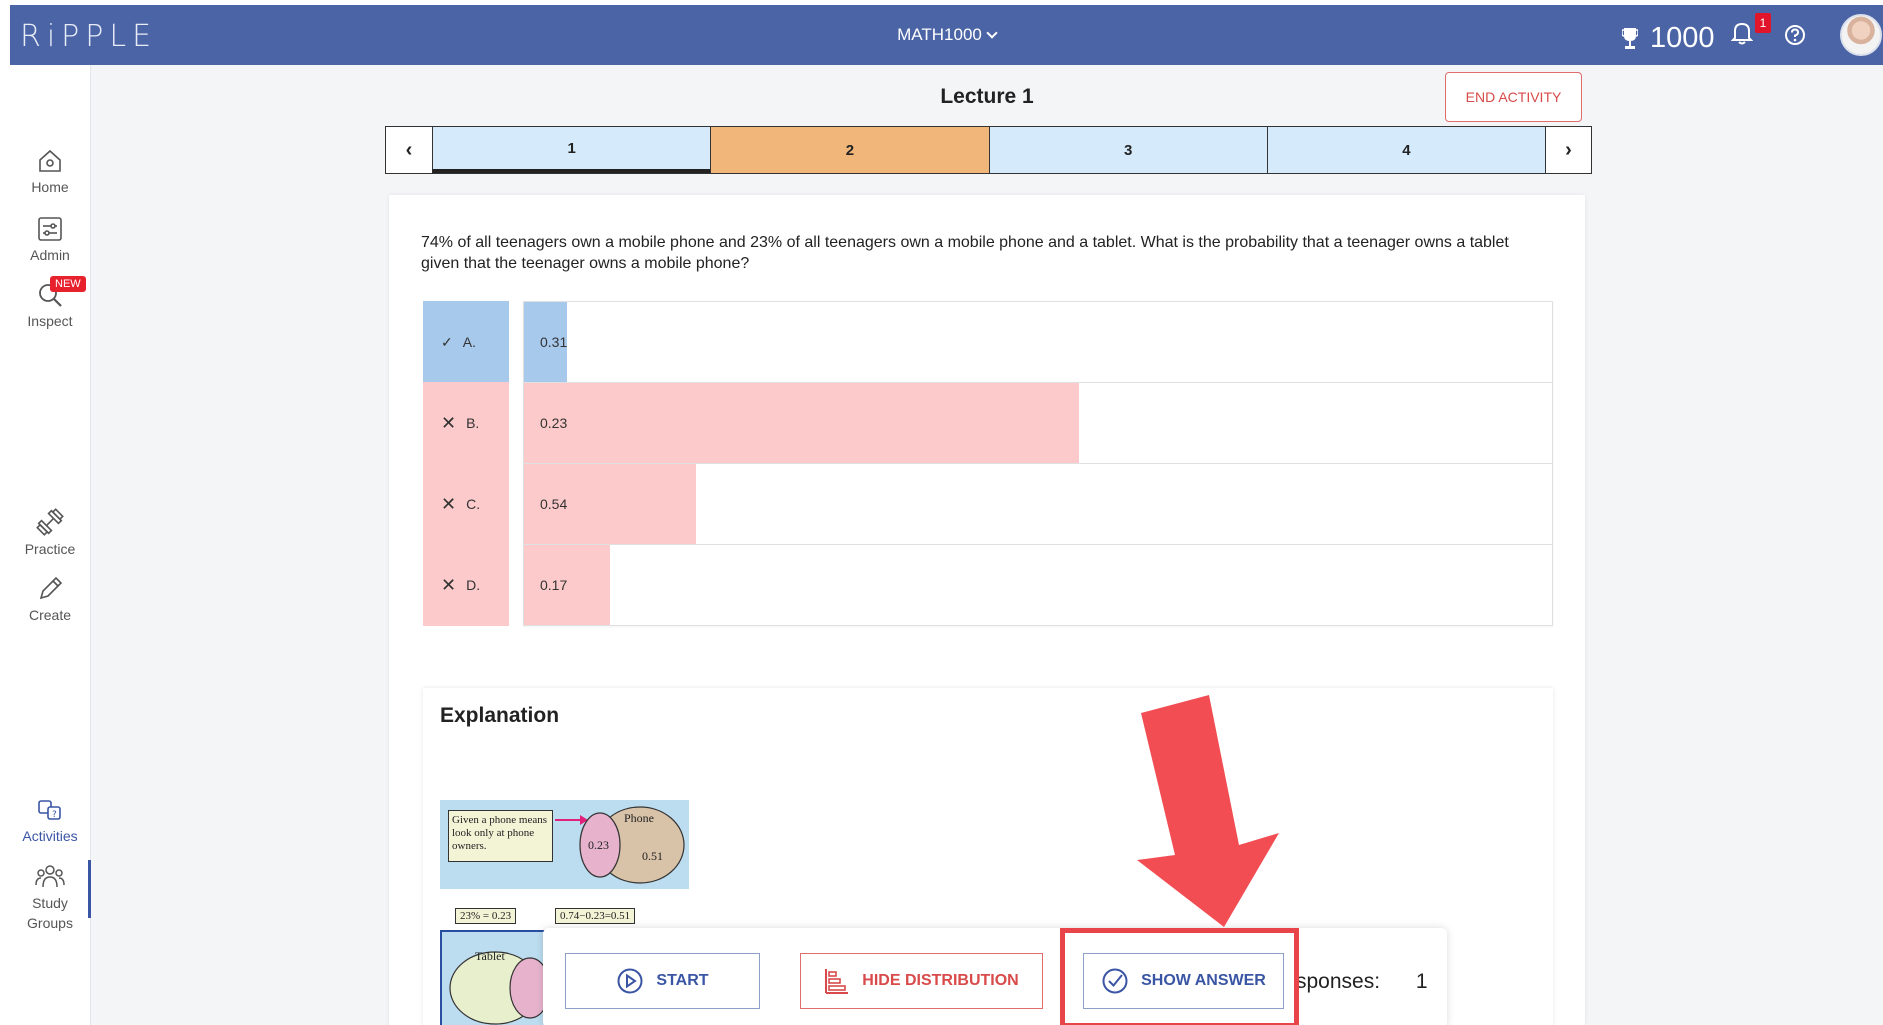 This screenshot has height=1025, width=1883. Describe the element at coordinates (837, 981) in the screenshot. I see `bar-chart-icon` at that location.